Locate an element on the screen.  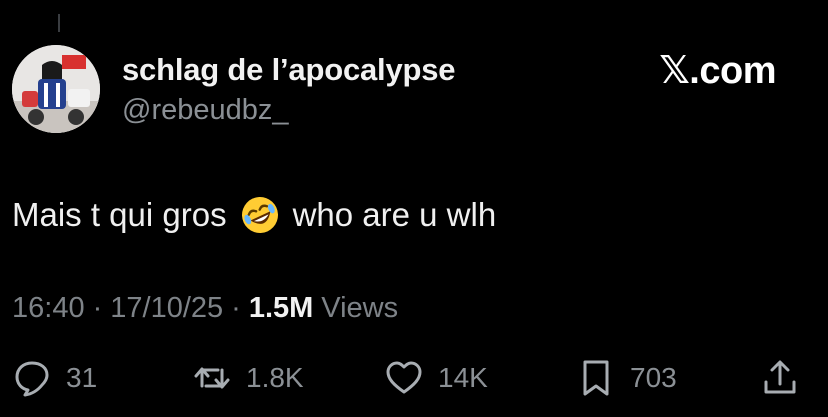
tweet-text: Mais t qui gros who are u wlh is located at coordinates (254, 215).